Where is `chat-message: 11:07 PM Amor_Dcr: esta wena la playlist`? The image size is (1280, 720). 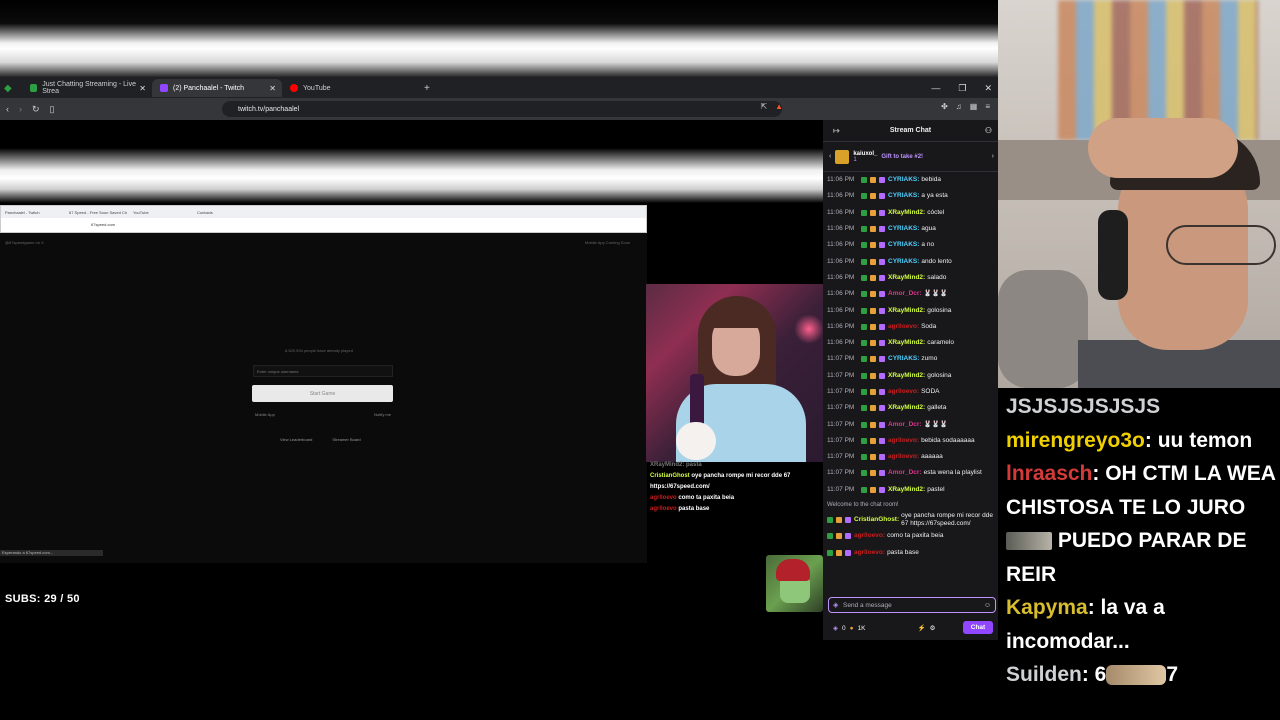 chat-message: 11:07 PM Amor_Dcr: esta wena la playlist is located at coordinates (910, 473).